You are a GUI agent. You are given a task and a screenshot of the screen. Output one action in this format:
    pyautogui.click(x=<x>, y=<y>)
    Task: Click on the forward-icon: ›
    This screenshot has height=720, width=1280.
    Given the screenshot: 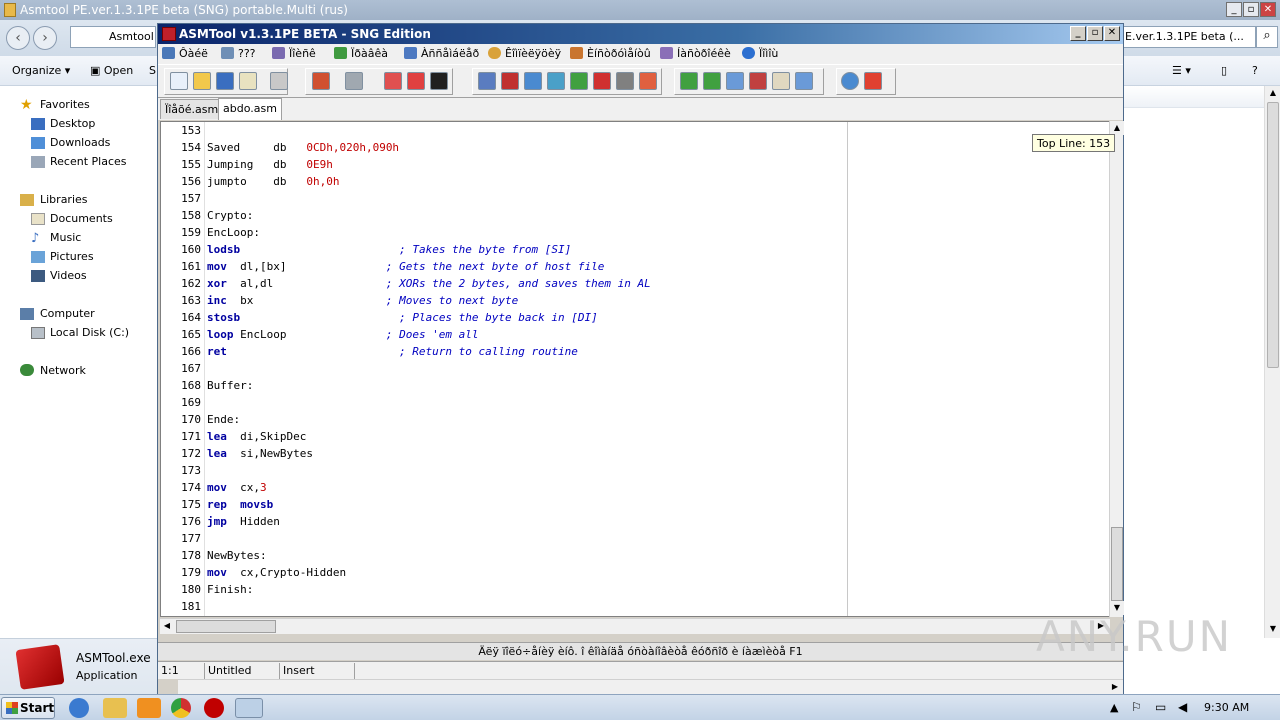 What is the action you would take?
    pyautogui.click(x=45, y=38)
    